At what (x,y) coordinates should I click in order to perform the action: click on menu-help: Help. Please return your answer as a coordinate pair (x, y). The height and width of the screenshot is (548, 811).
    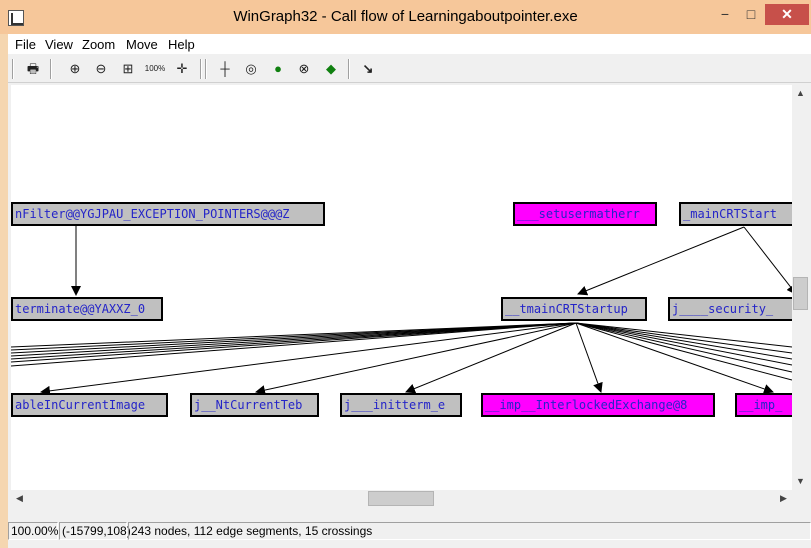
    Looking at the image, I should click on (181, 44).